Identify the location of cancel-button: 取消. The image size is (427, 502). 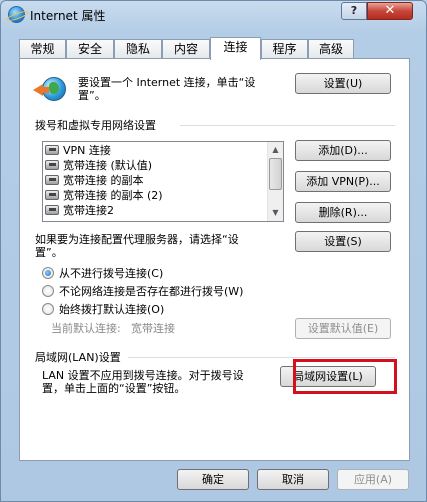
(293, 479).